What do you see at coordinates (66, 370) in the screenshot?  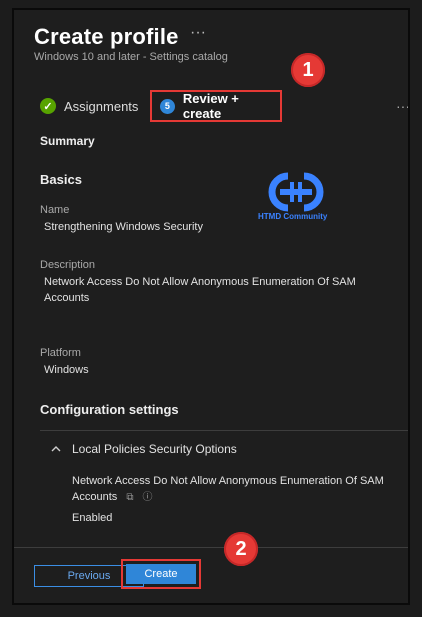 I see `platform-value: Windows` at bounding box center [66, 370].